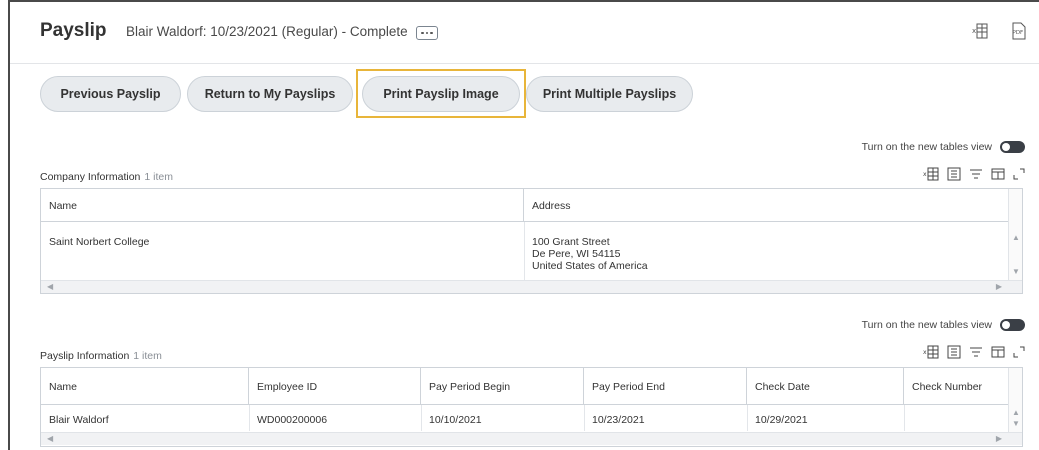  I want to click on cell-address-line2: De Pere, WI 54115, so click(576, 254).